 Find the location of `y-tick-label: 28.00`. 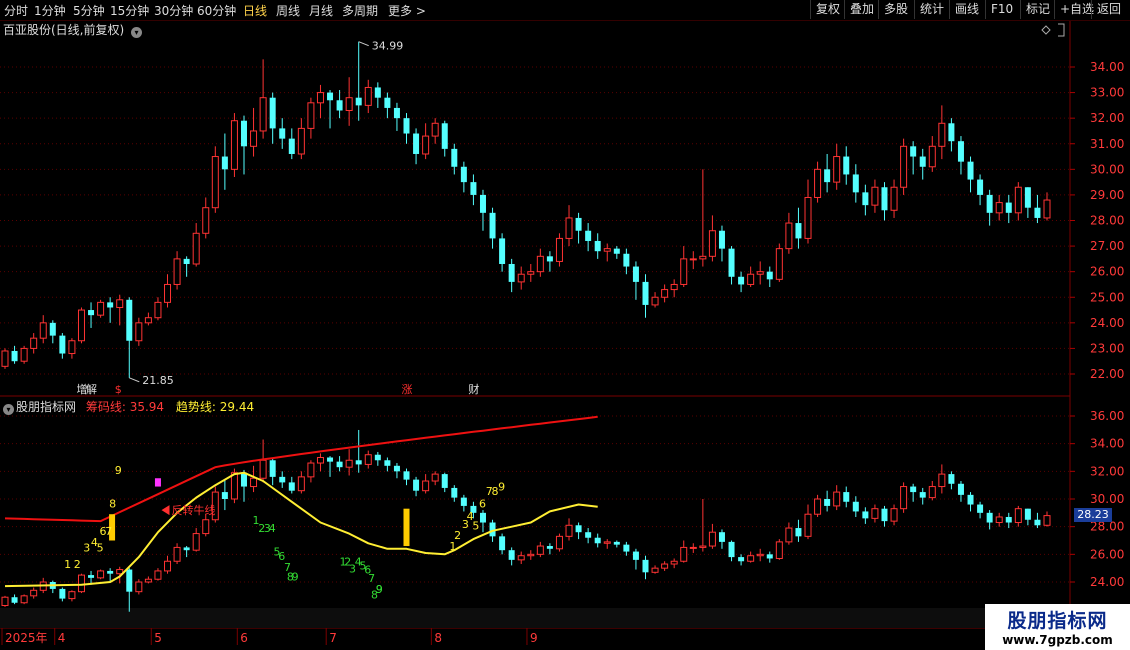

y-tick-label: 28.00 is located at coordinates (1107, 221).